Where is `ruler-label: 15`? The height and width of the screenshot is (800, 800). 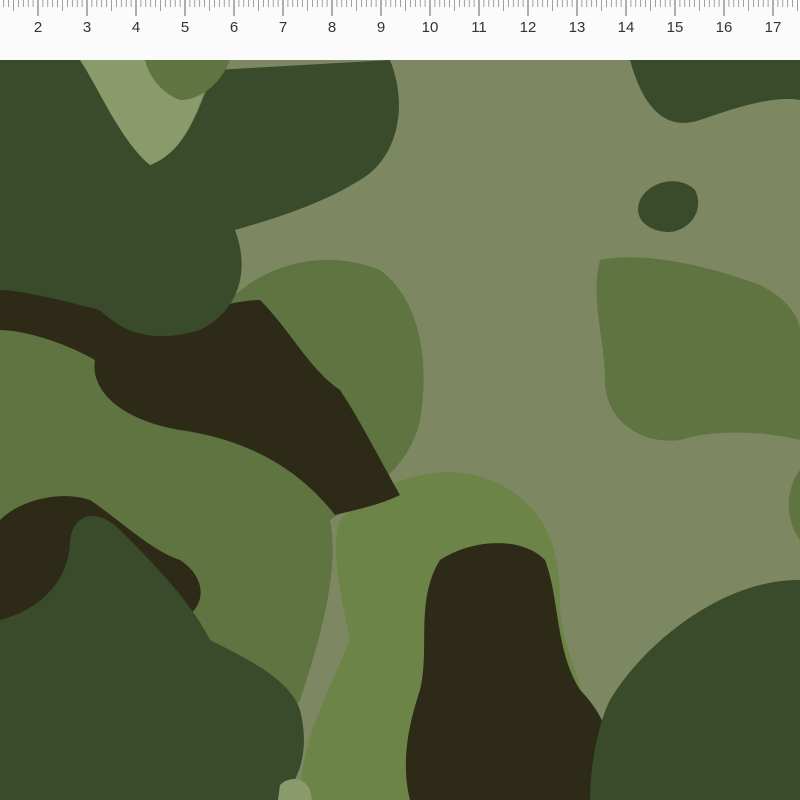 ruler-label: 15 is located at coordinates (675, 27).